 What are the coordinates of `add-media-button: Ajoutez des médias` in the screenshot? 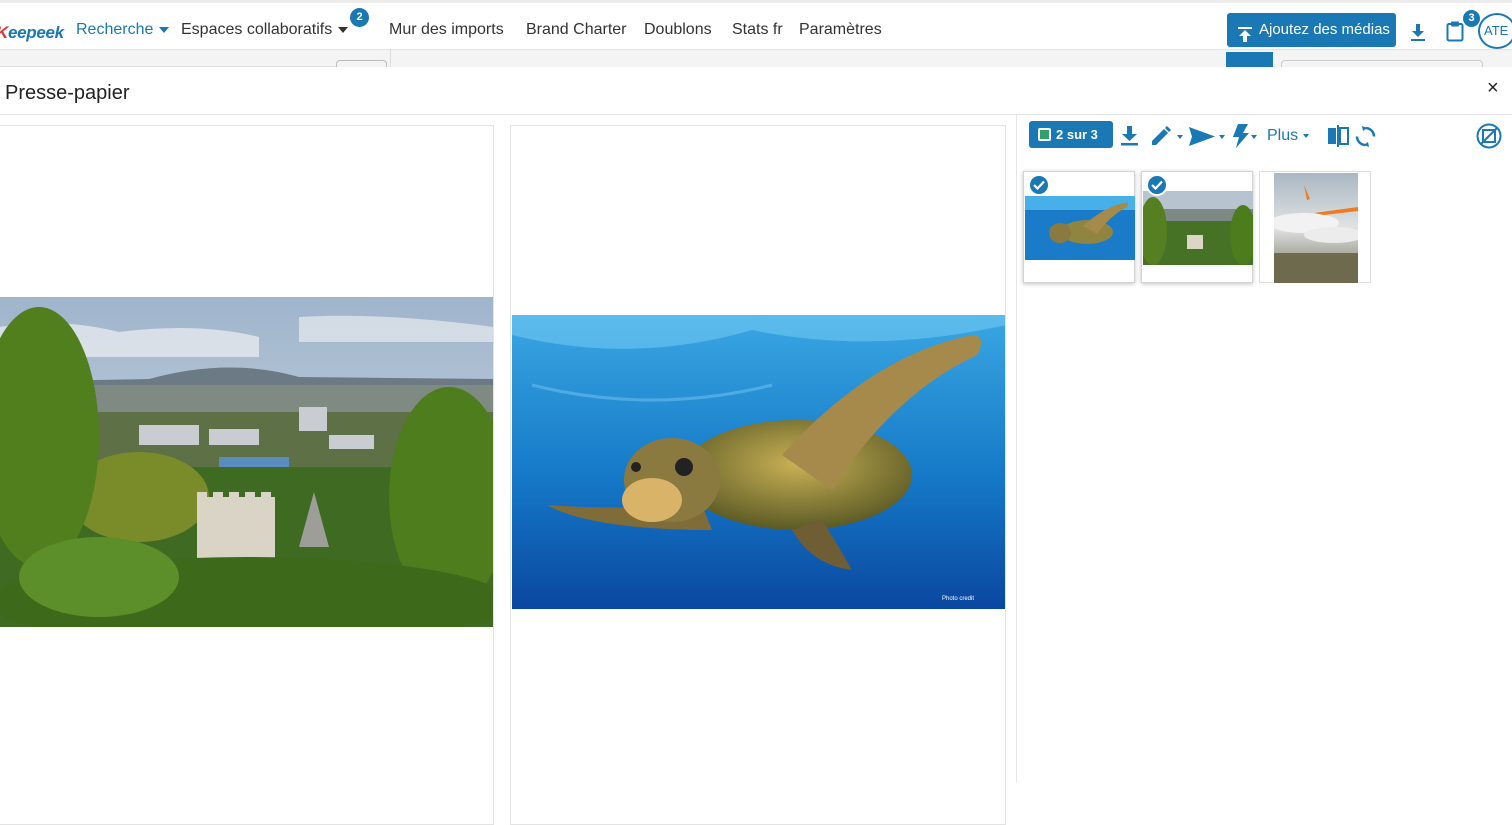 It's located at (1311, 30).